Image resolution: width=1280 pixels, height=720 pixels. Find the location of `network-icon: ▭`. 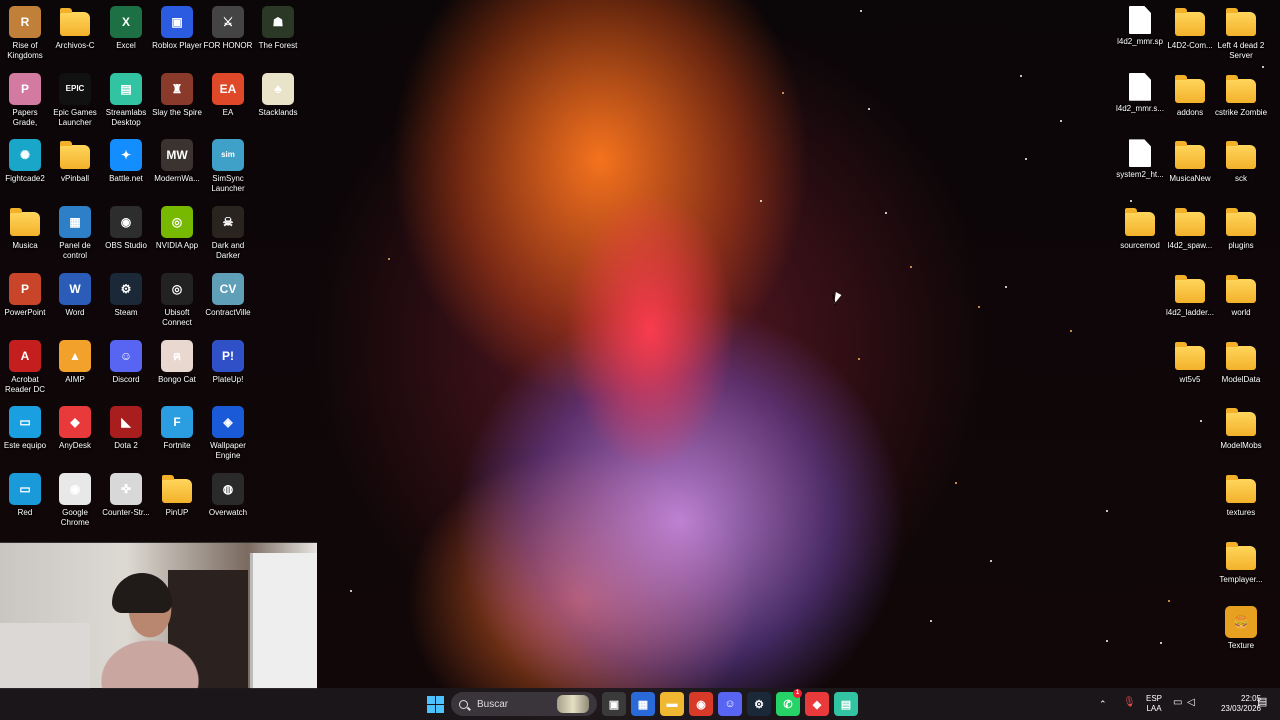

network-icon: ▭ is located at coordinates (1177, 703).